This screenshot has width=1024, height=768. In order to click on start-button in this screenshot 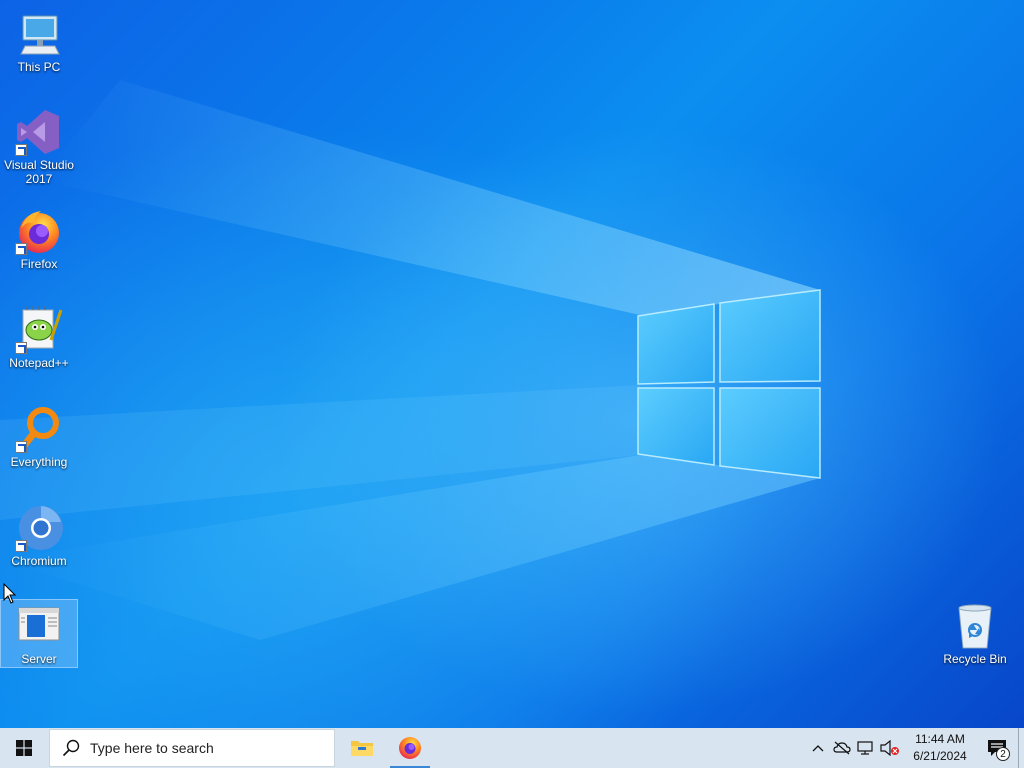, I will do `click(24, 748)`.